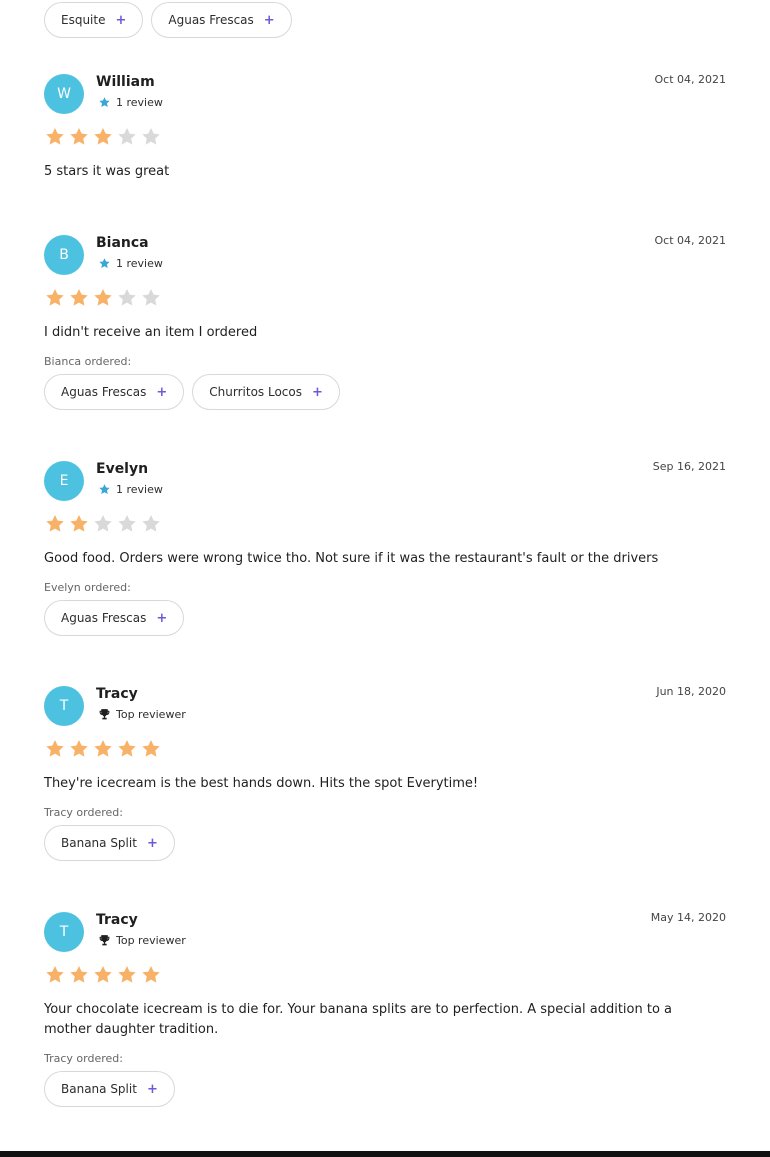  What do you see at coordinates (151, 332) in the screenshot?
I see `review-text: I didn't receive an item I ordered` at bounding box center [151, 332].